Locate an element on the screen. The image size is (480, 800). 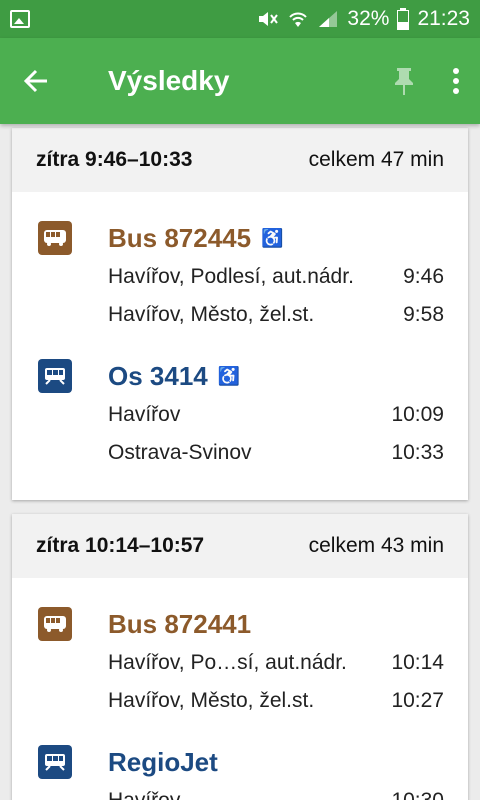
stop-row: Havířov 10:30 is located at coordinates (276, 791).